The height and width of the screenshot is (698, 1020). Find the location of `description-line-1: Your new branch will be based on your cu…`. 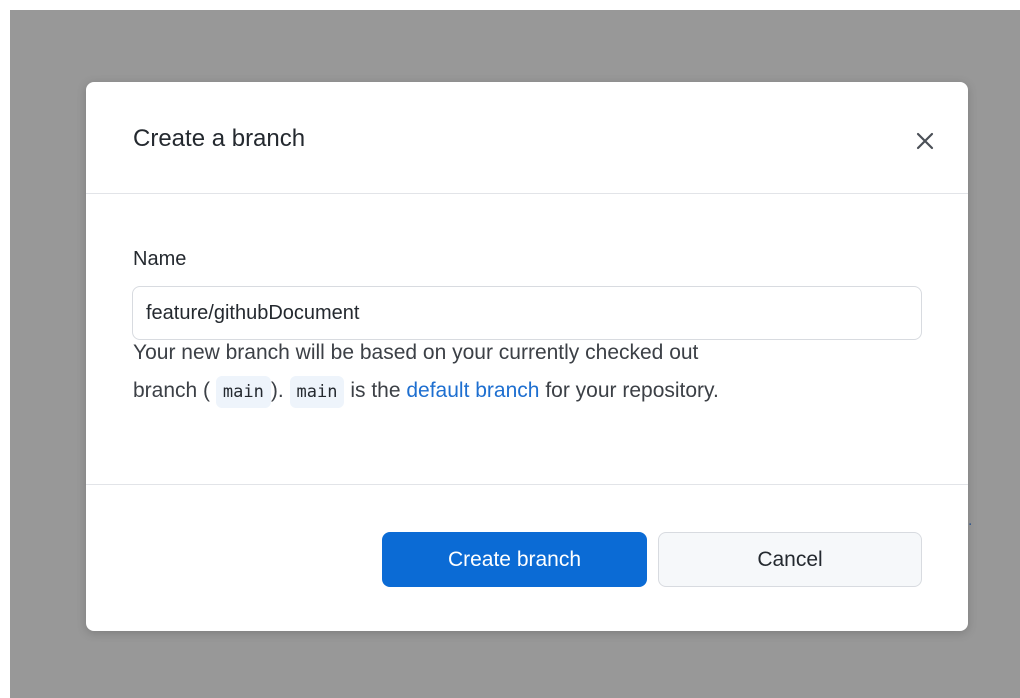

description-line-1: Your new branch will be based on your cu… is located at coordinates (533, 353).